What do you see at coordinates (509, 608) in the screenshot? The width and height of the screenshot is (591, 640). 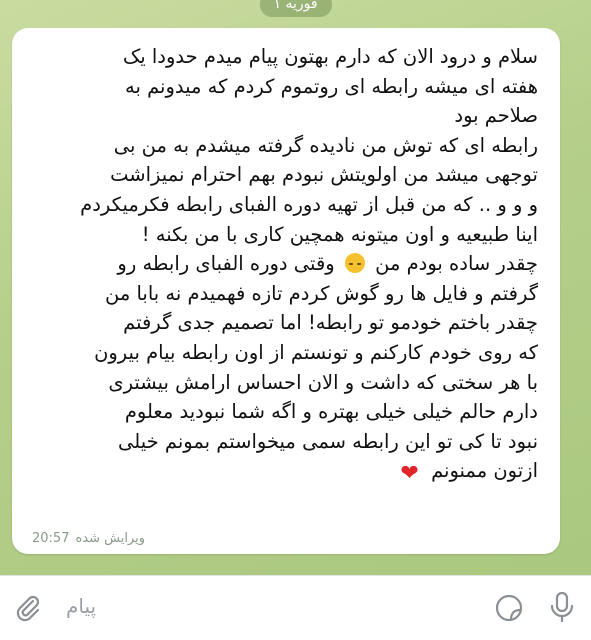 I see `sticker-icon` at bounding box center [509, 608].